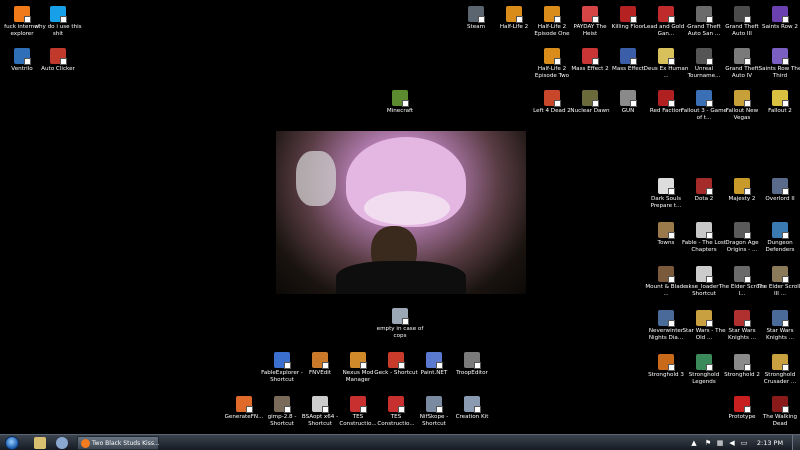 Image resolution: width=800 pixels, height=450 pixels. Describe the element at coordinates (780, 246) in the screenshot. I see `desktop-icon-label: Dungeon Defenders` at that location.